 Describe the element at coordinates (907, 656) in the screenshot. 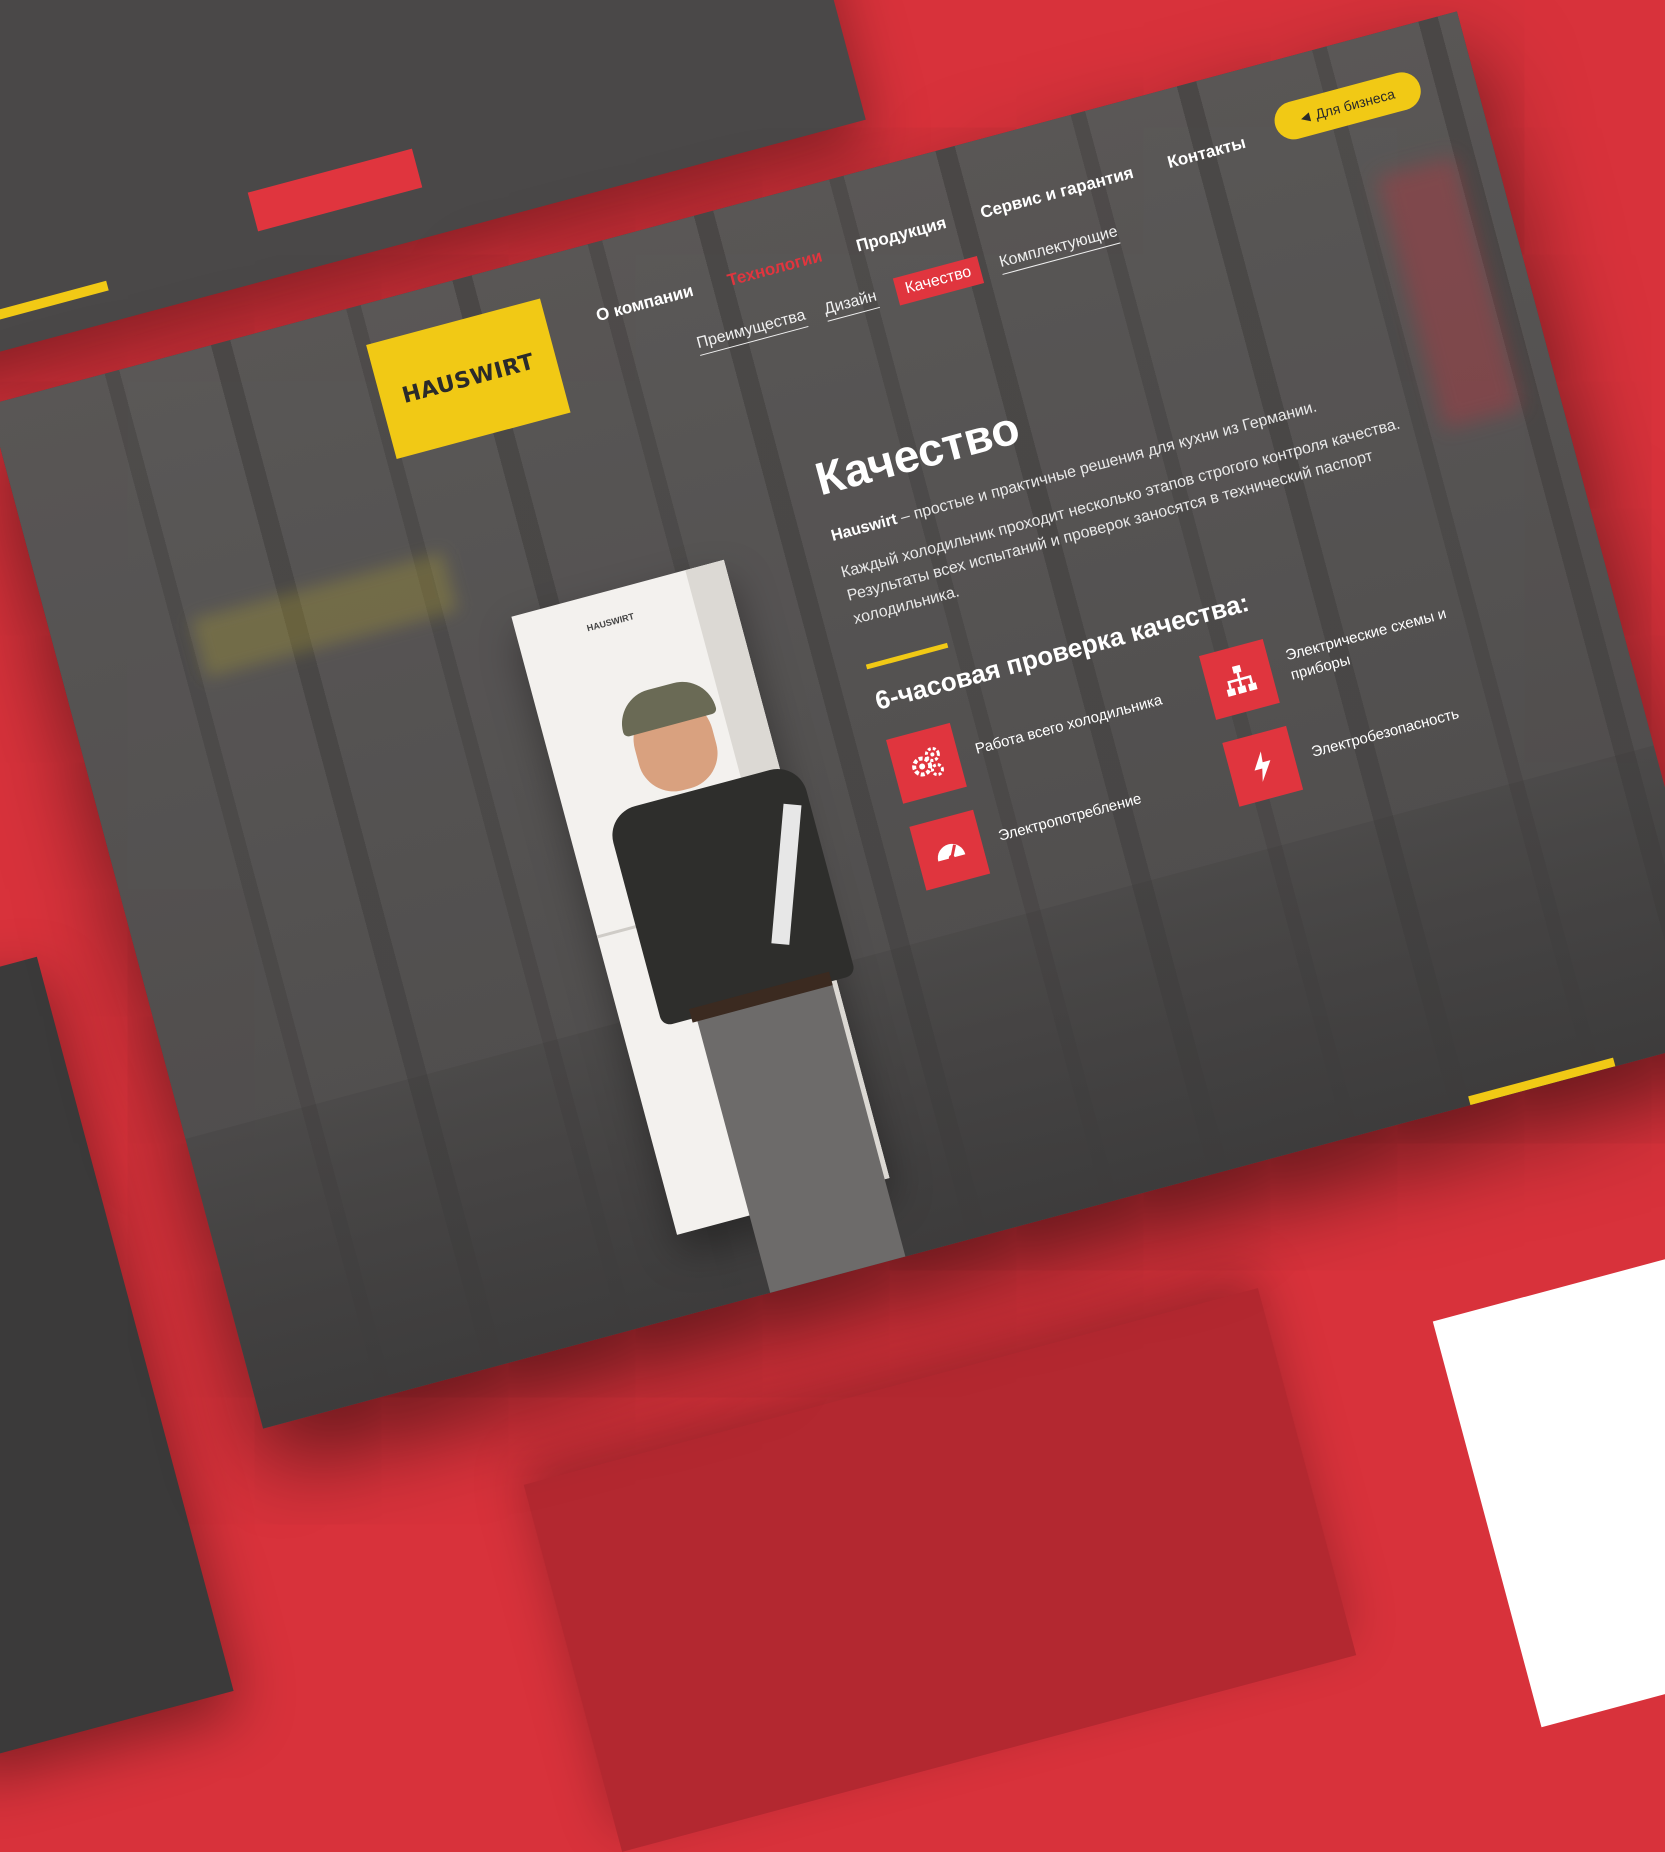

I see `section-divider` at that location.